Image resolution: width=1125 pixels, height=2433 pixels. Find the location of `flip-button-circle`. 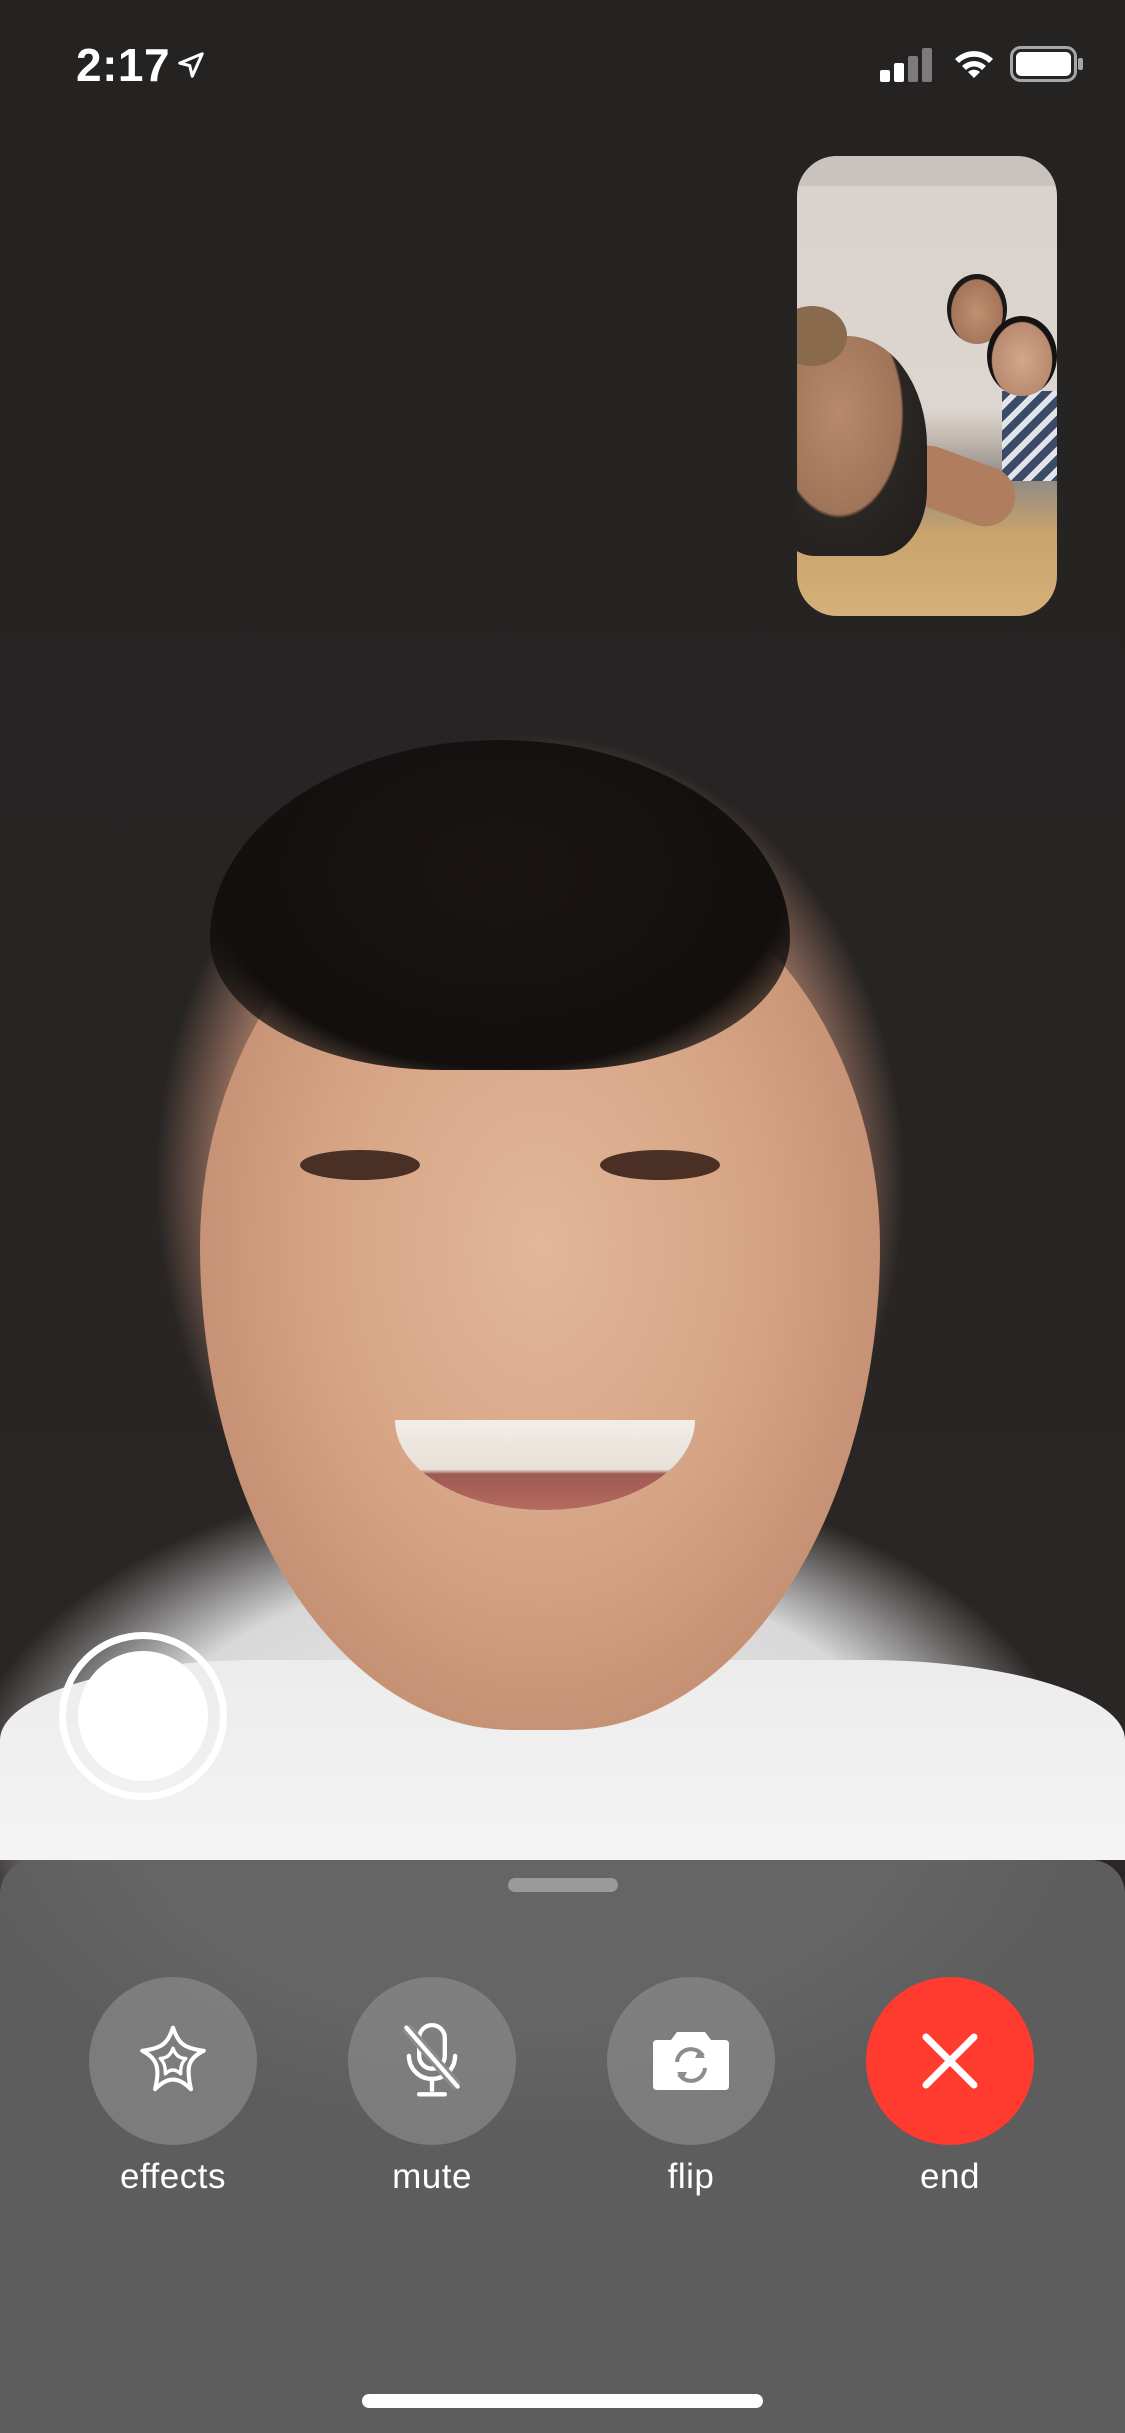

flip-button-circle is located at coordinates (691, 2061).